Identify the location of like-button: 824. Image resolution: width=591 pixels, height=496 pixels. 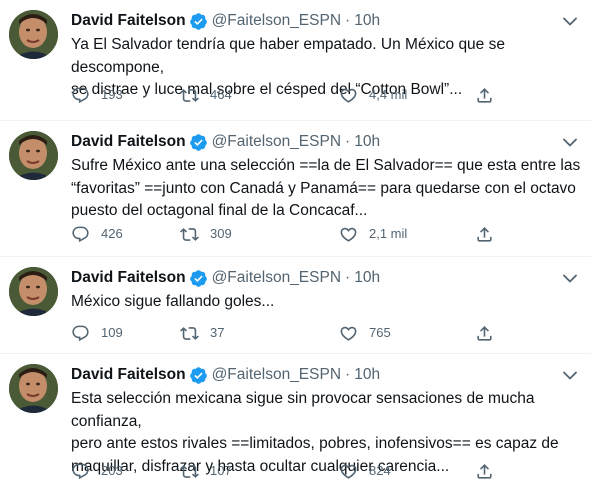
(365, 471).